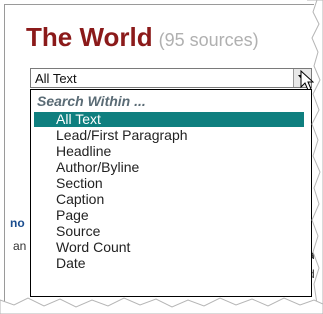  I want to click on dropdown-option-author-byline: Author/Byline, so click(169, 167).